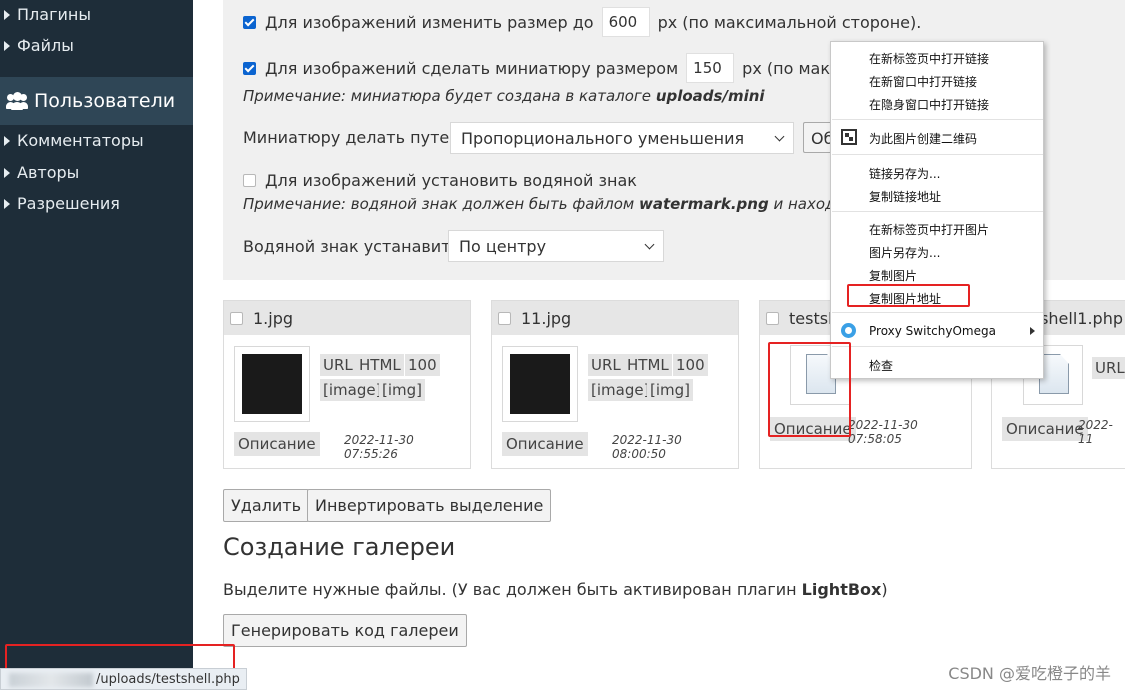 Image resolution: width=1125 pixels, height=690 pixels. Describe the element at coordinates (379, 447) in the screenshot. I see `file-date: 2022-11-30 07:55:26` at that location.